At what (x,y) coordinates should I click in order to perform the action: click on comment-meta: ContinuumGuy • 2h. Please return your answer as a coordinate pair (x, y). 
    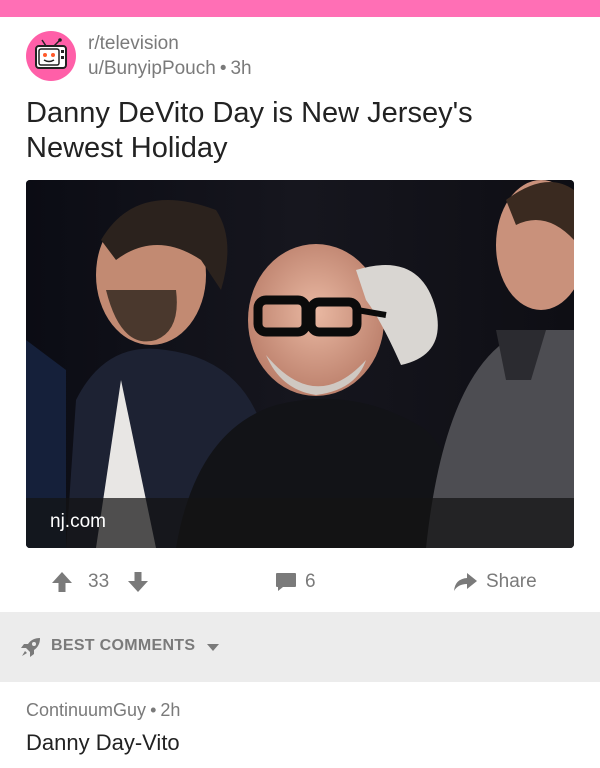
    Looking at the image, I should click on (300, 712).